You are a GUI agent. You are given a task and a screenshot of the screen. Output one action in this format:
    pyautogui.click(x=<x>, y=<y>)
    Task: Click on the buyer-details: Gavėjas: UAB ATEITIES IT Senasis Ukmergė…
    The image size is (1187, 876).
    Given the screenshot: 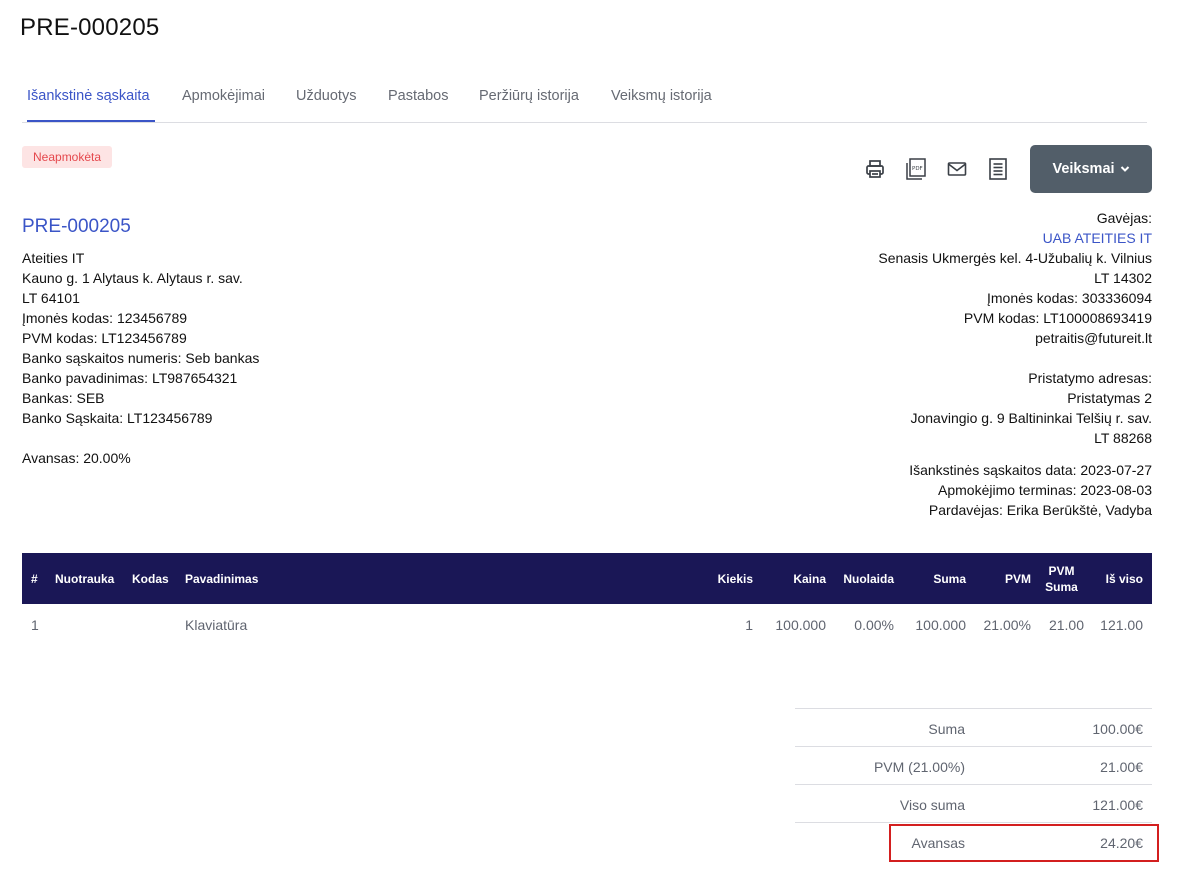 What is the action you would take?
    pyautogui.click(x=1015, y=364)
    